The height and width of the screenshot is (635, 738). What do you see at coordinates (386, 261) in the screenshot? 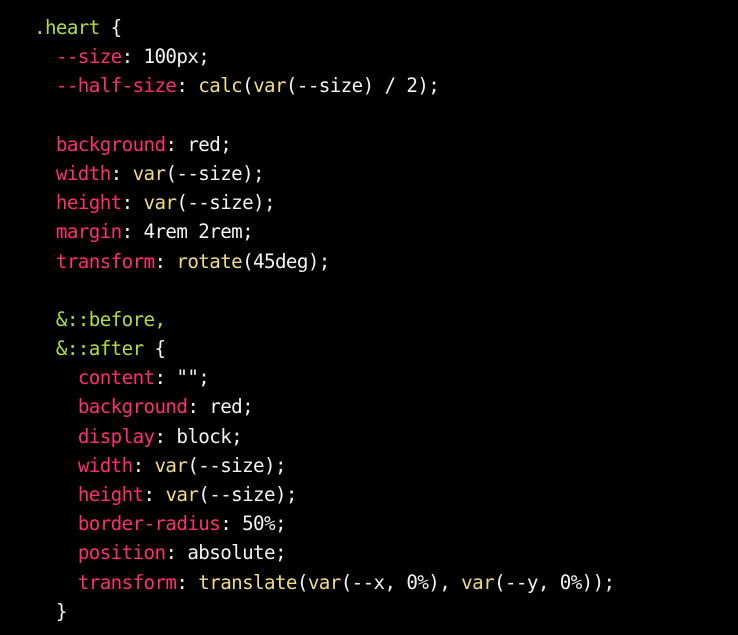
I see `code-line: transform: rotate(45deg);` at bounding box center [386, 261].